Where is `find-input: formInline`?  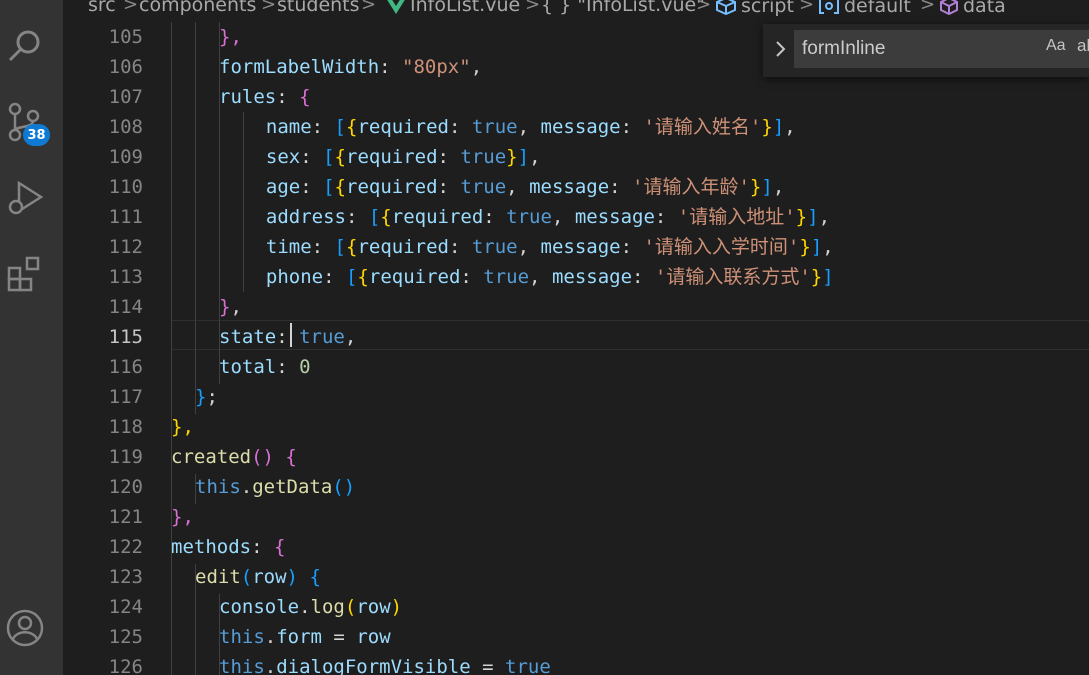
find-input: formInline is located at coordinates (941, 49).